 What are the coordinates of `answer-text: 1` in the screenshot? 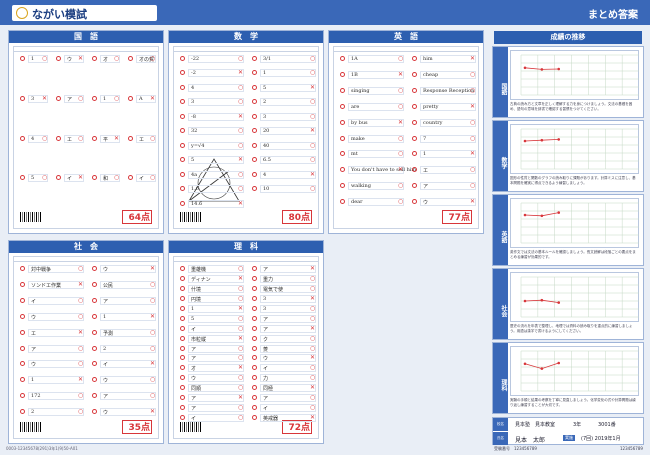 It's located at (425, 154).